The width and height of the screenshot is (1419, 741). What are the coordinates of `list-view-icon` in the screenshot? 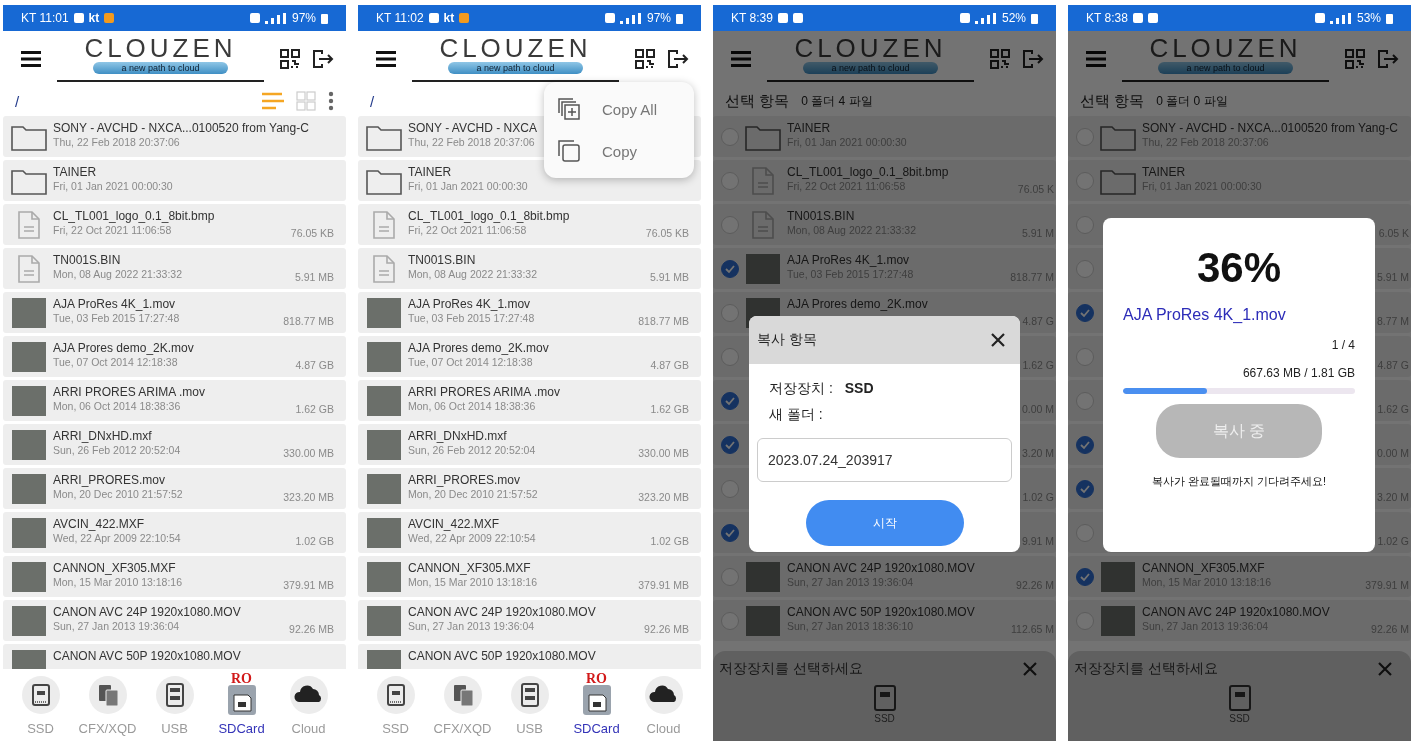 It's located at (273, 101).